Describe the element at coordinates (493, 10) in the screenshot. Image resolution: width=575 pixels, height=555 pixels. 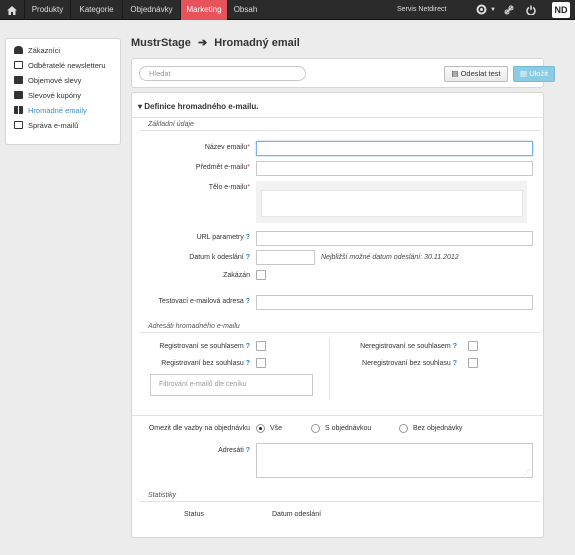
I see `chevron-down-icon: ▼` at that location.